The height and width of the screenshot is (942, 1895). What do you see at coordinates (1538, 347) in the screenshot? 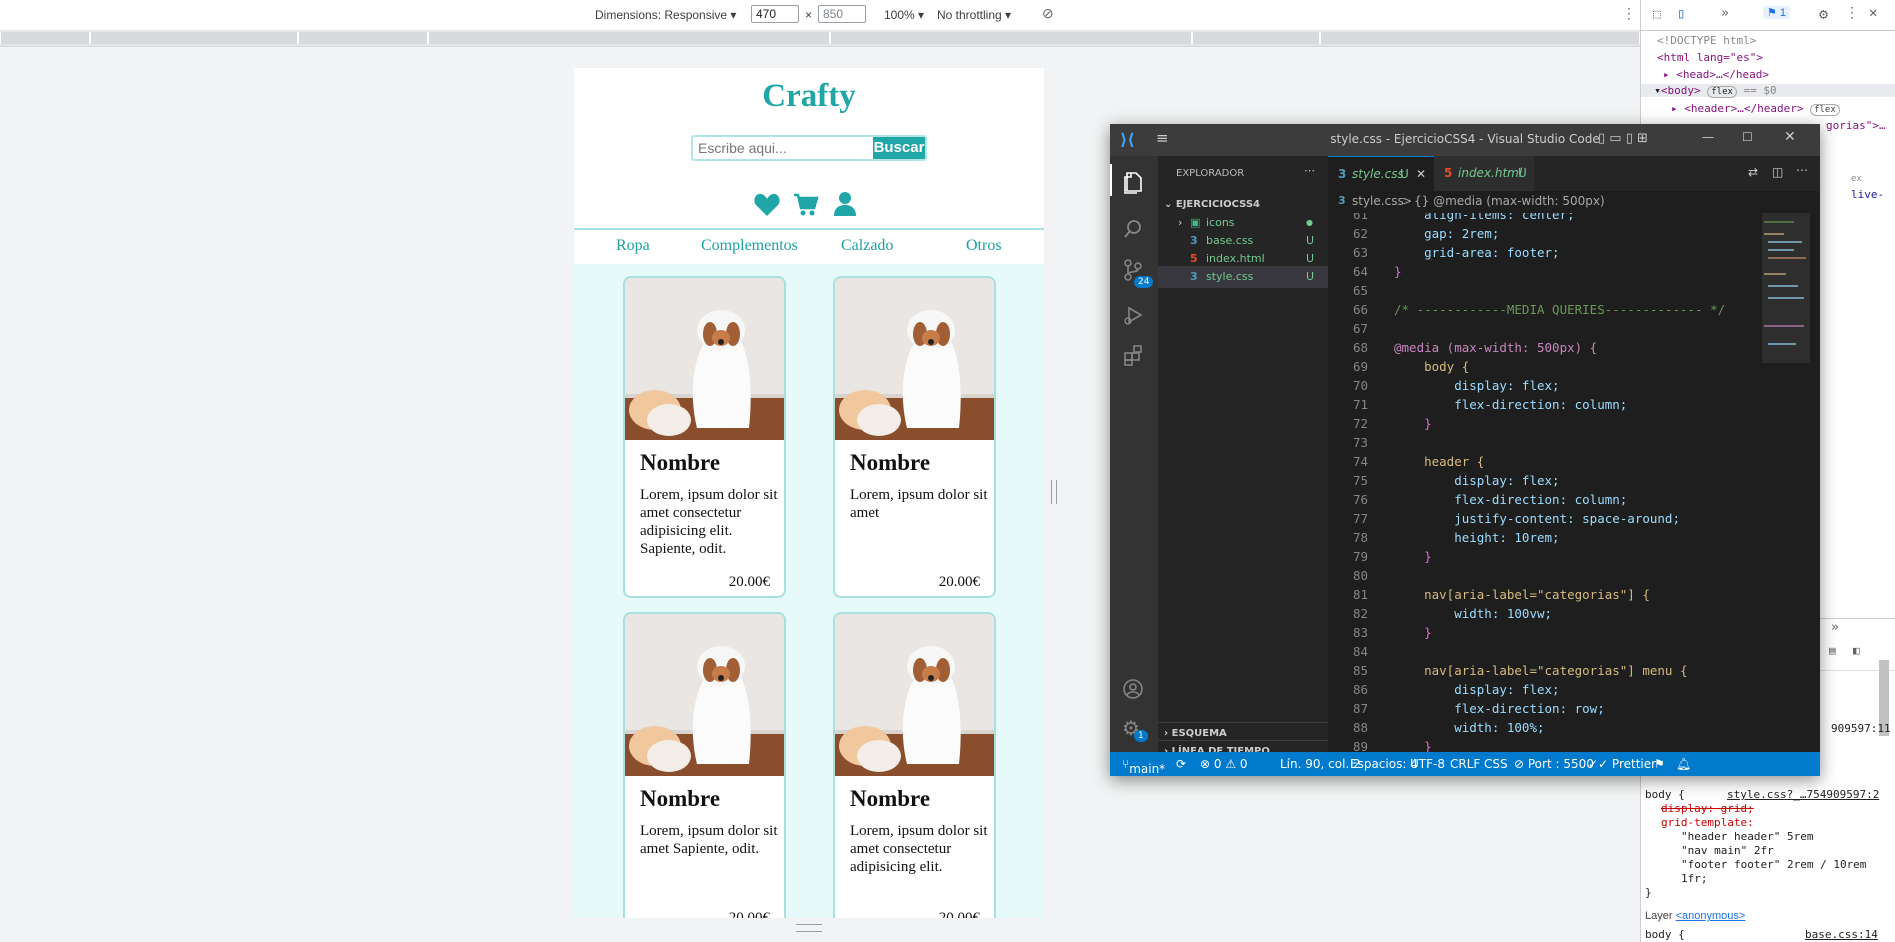
I see `code-line: 68 @media (max-width: 500px) {` at bounding box center [1538, 347].